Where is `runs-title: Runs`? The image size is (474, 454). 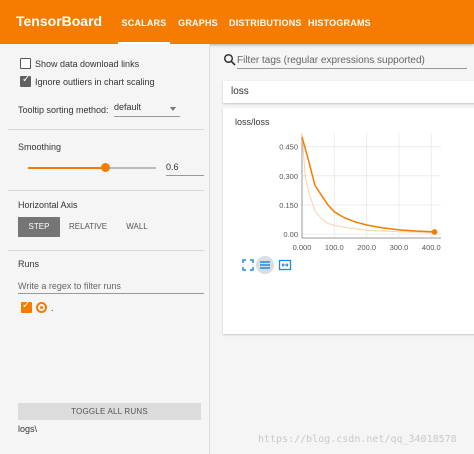 runs-title: Runs is located at coordinates (29, 264).